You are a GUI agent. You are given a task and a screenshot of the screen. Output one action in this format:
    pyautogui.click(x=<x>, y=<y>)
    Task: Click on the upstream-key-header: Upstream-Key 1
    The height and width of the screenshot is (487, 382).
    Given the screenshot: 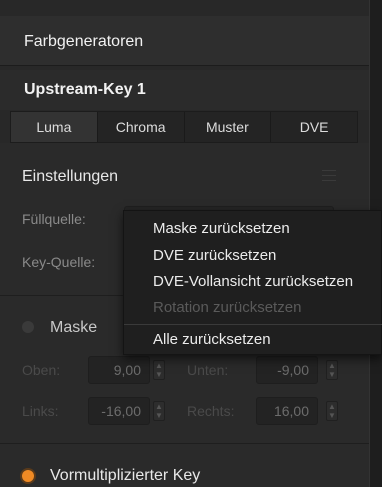 What is the action you would take?
    pyautogui.click(x=184, y=90)
    